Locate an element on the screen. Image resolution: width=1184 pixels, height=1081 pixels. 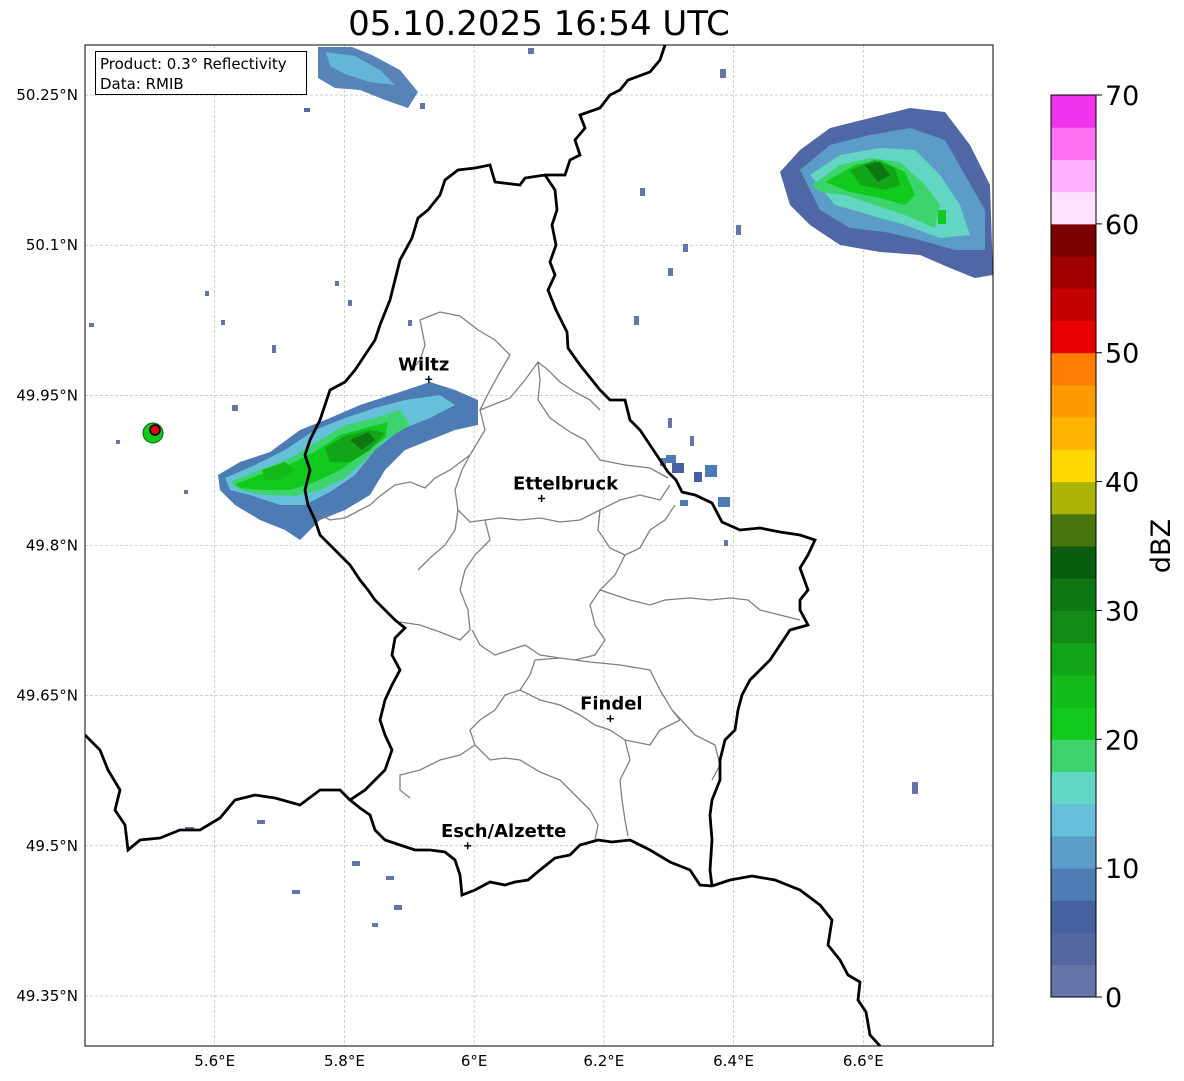
colorbar-tick-label: 60 is located at coordinates (1122, 225).